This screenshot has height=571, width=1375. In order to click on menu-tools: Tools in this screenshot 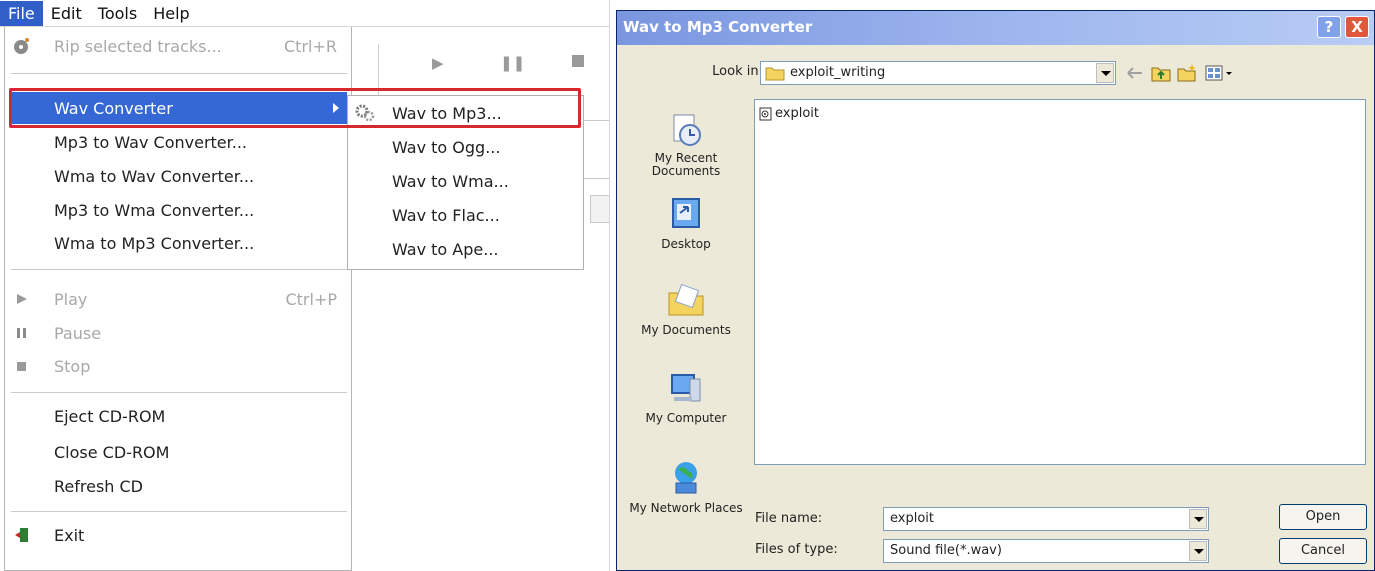, I will do `click(117, 13)`.